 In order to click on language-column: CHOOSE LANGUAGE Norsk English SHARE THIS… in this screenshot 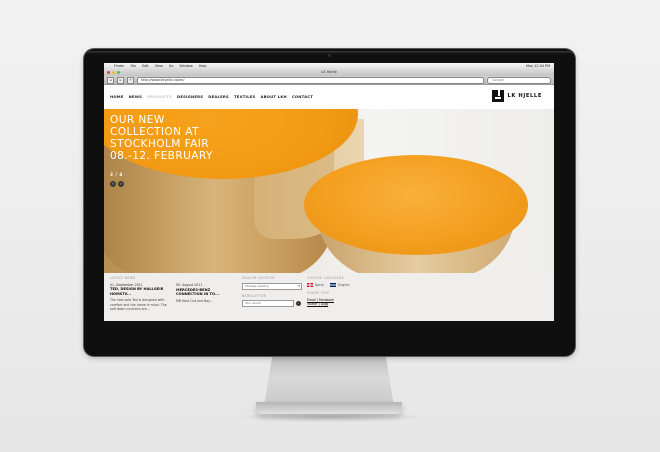, I will do `click(342, 291)`.